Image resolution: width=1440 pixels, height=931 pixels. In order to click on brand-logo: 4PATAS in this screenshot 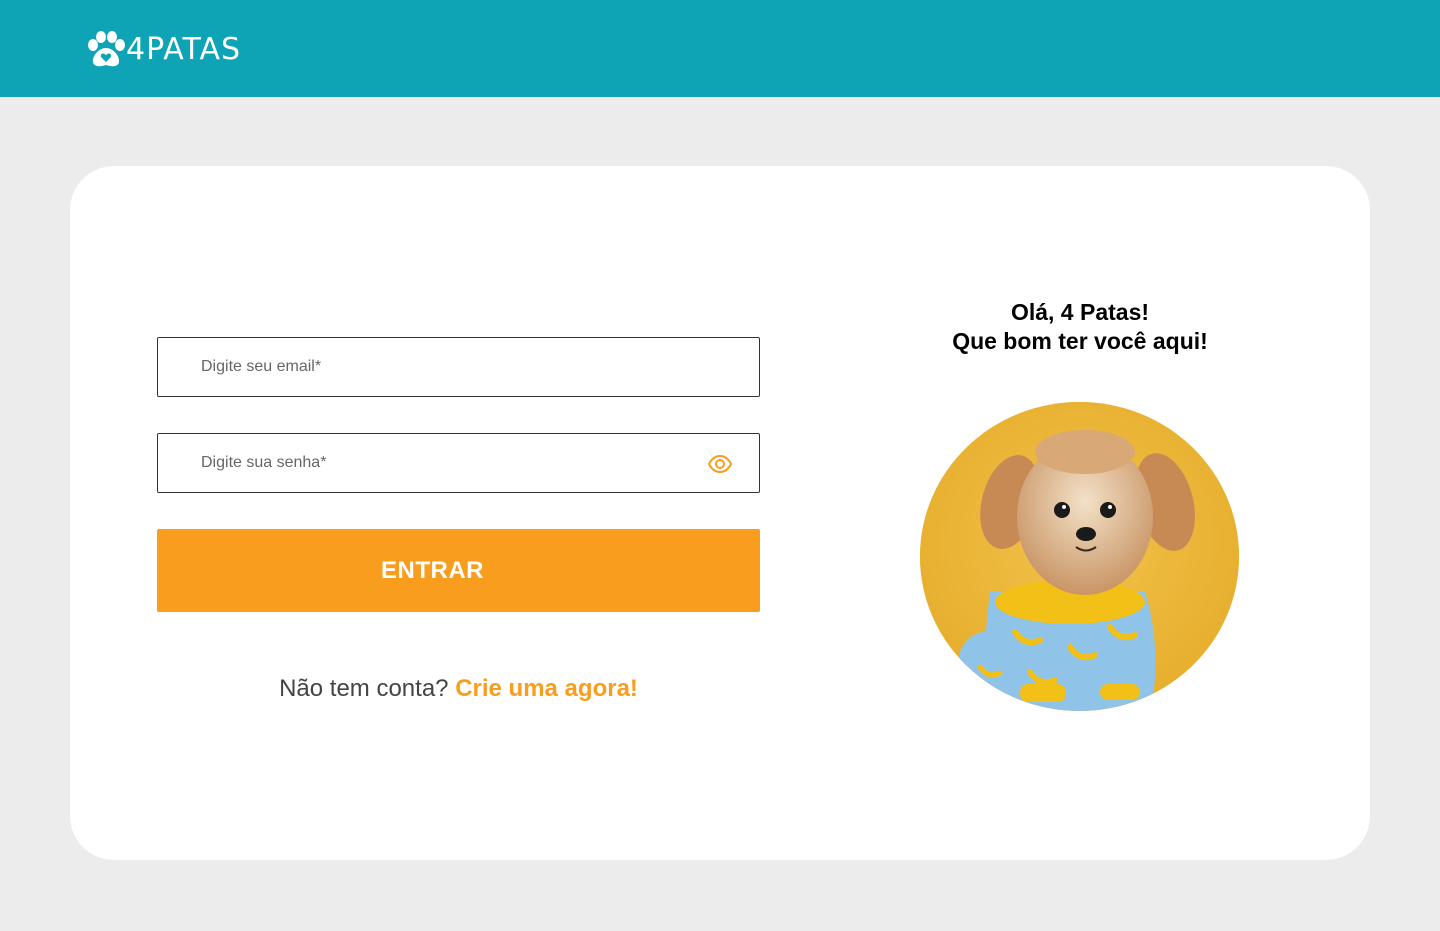, I will do `click(163, 50)`.